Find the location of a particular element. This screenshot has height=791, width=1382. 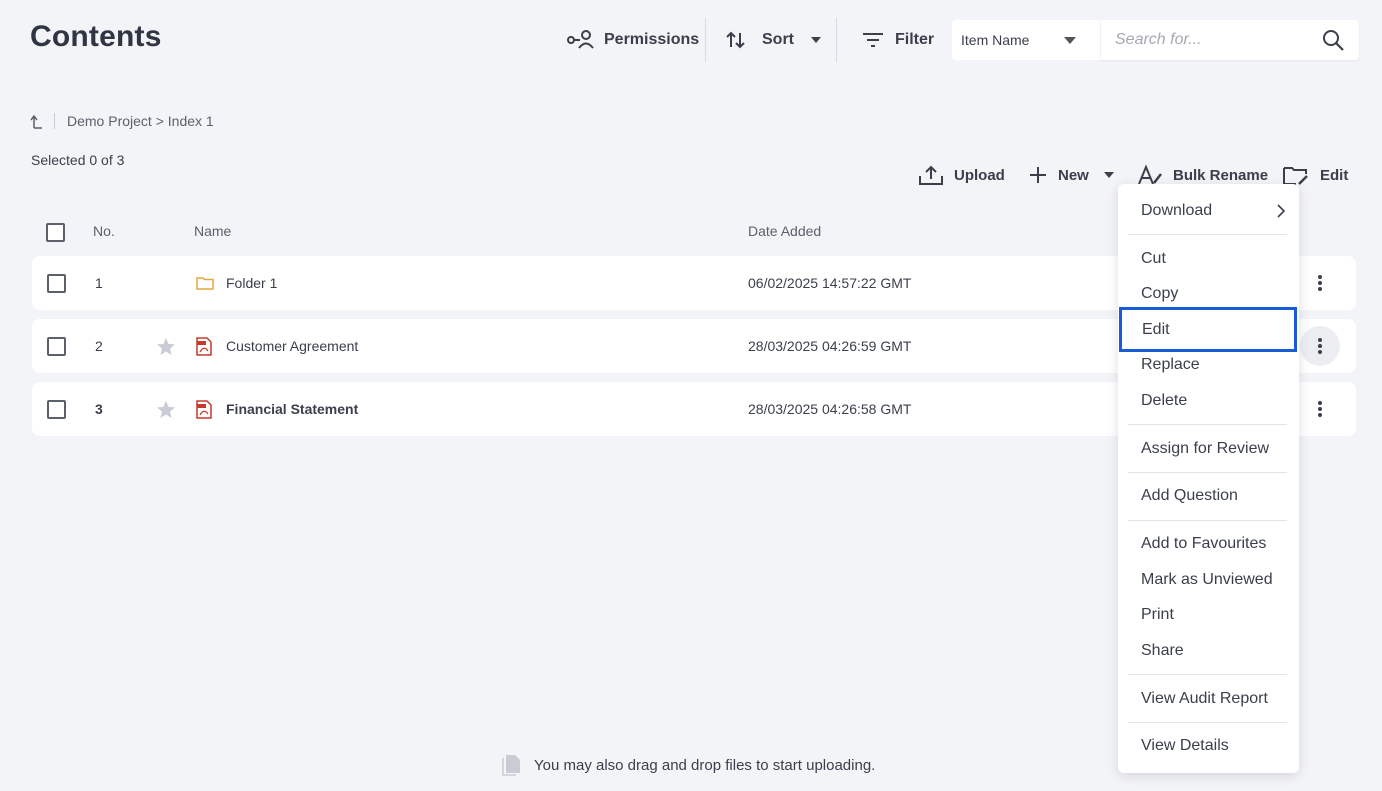

new-label: New is located at coordinates (1073, 175).